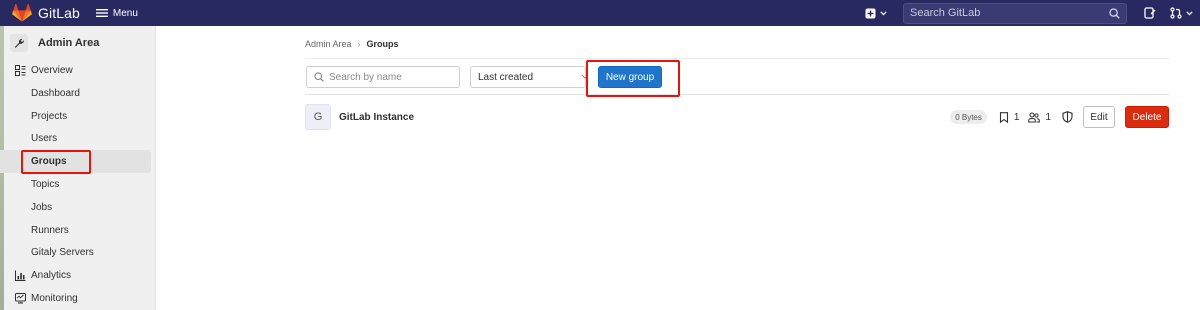  I want to click on sidebar-item-groups: Groups, so click(75, 162).